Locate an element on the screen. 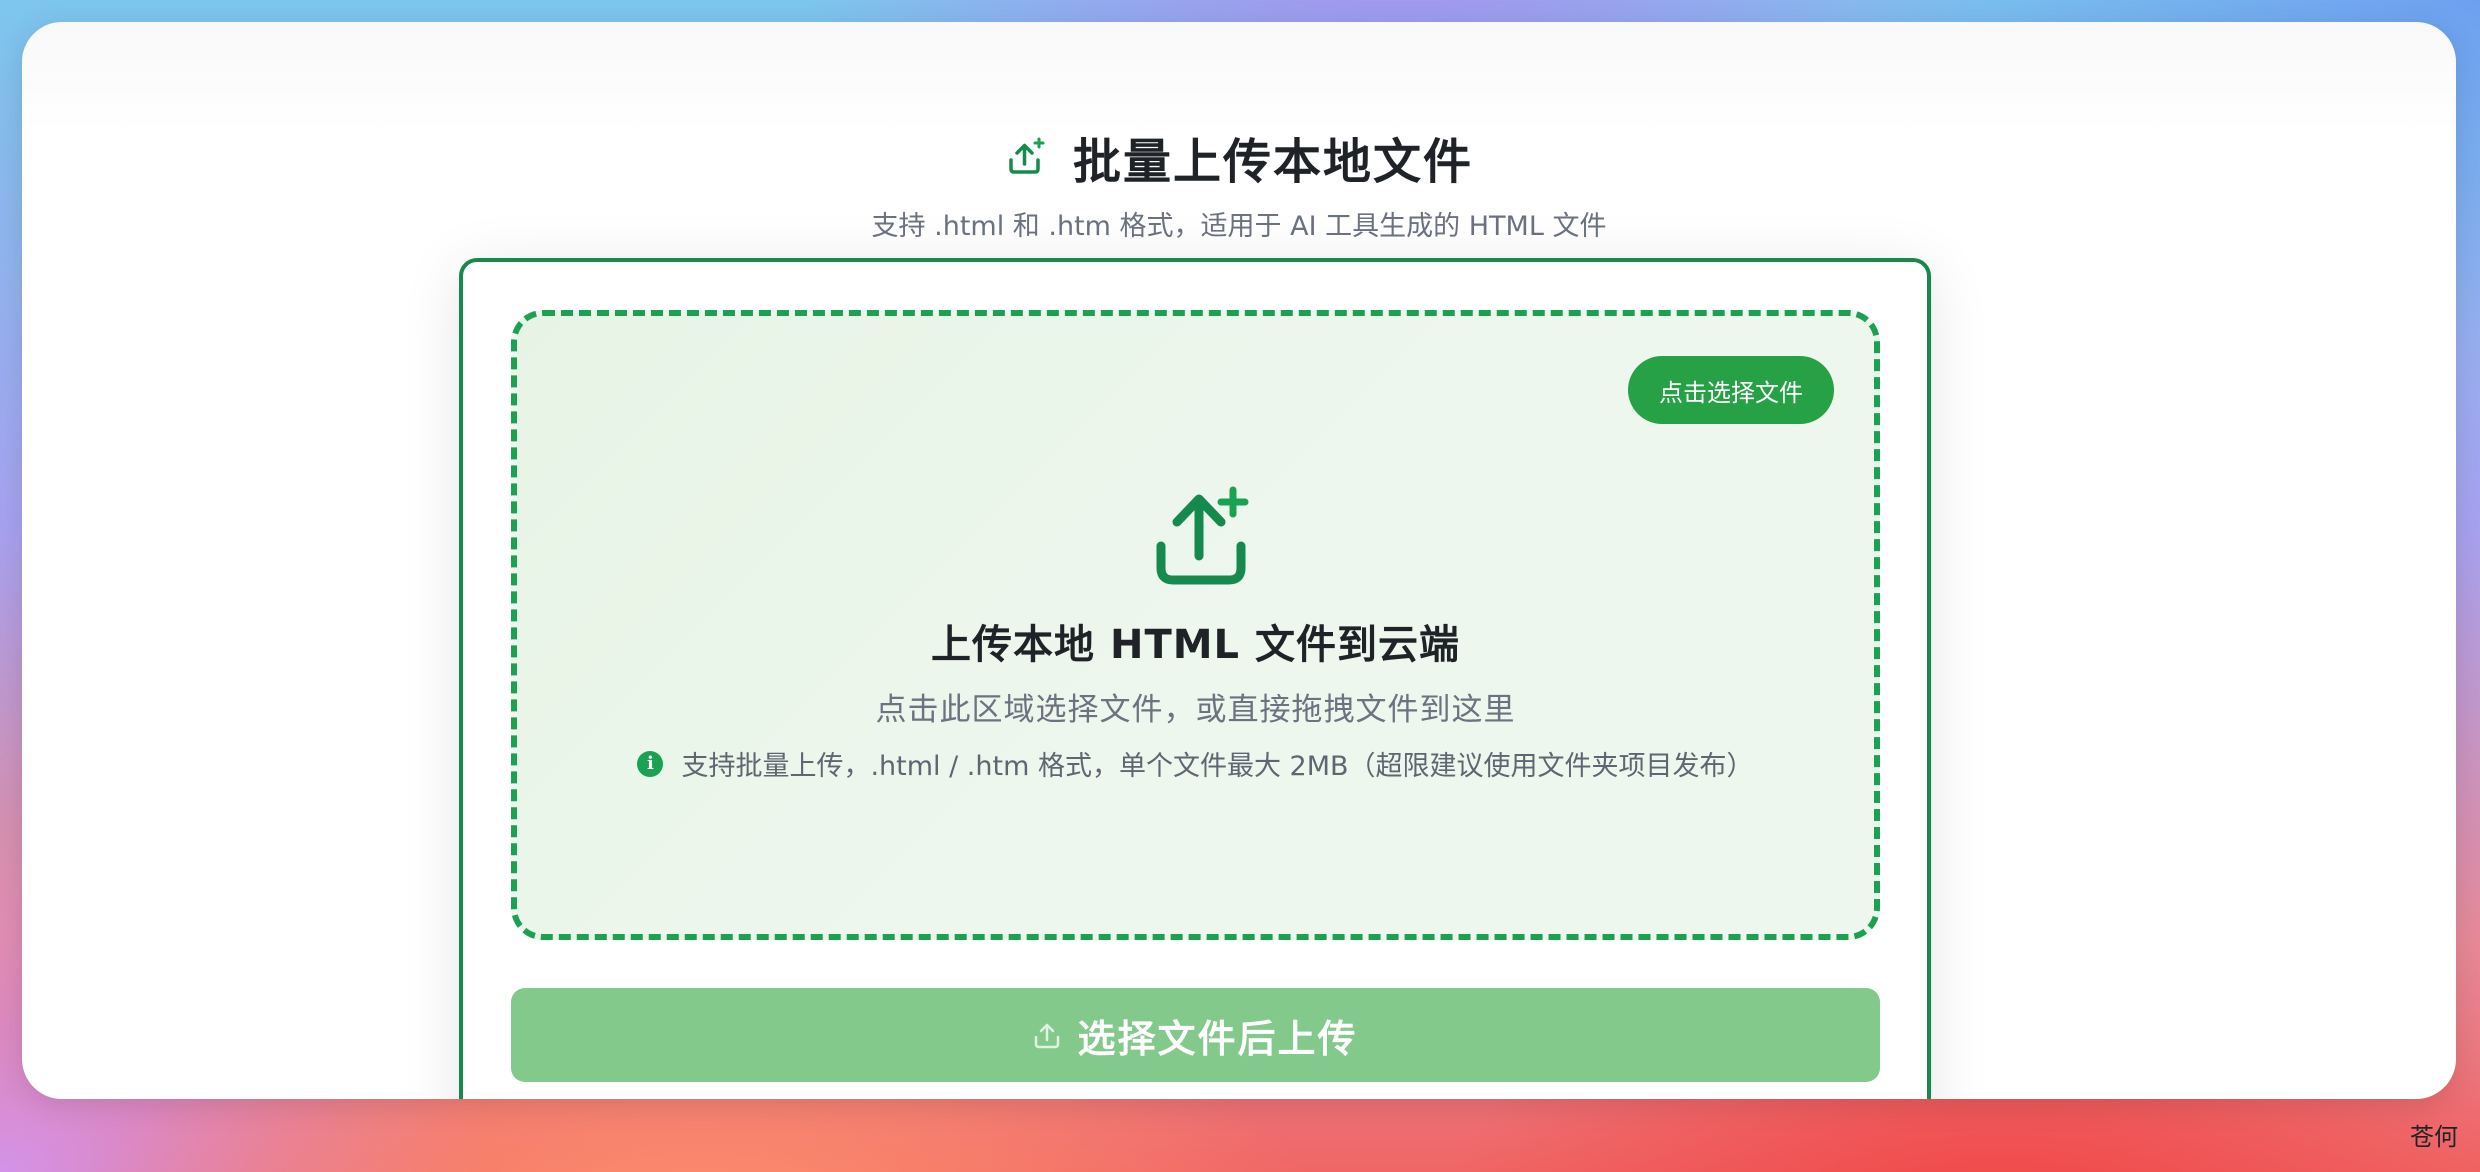 The image size is (2480, 1172). info-icon: i is located at coordinates (650, 763).